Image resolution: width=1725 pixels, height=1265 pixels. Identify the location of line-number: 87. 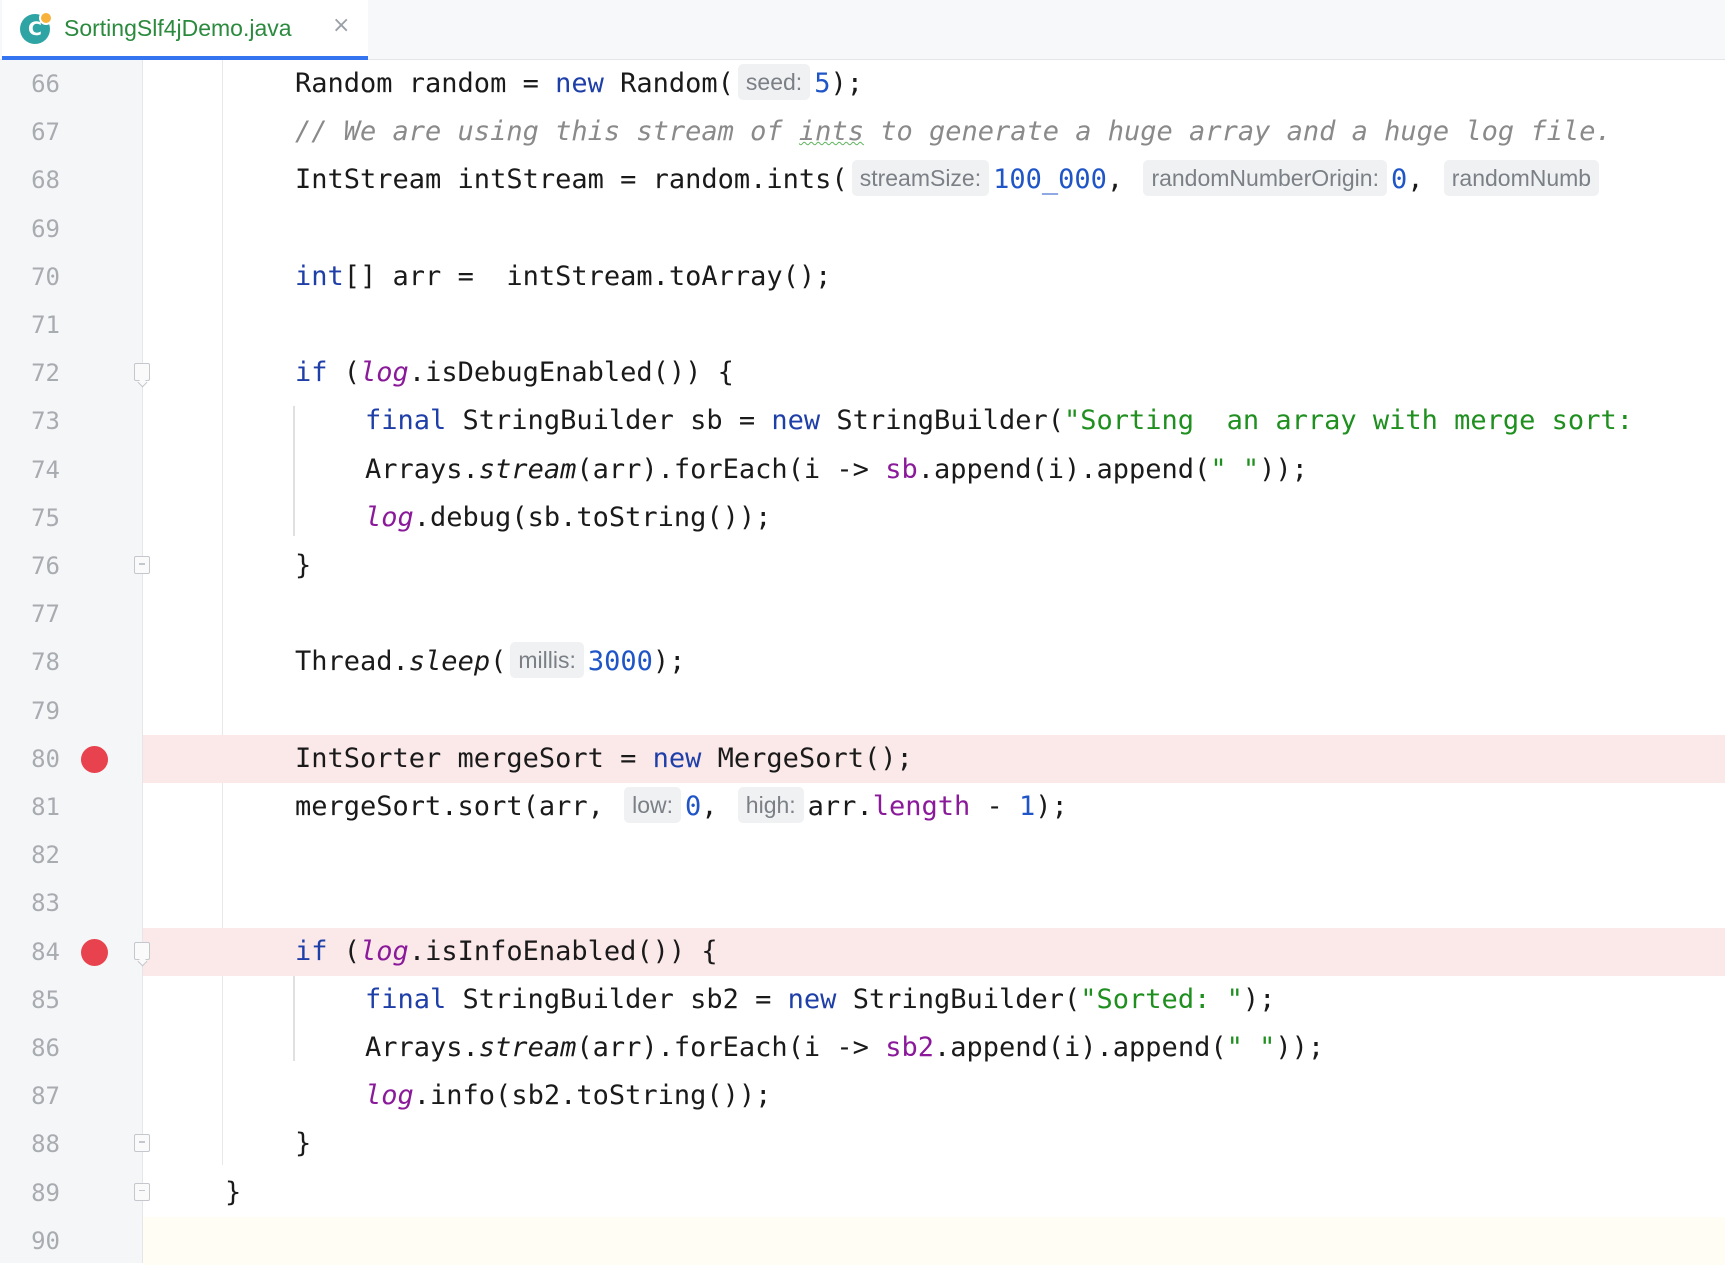
(30, 1096).